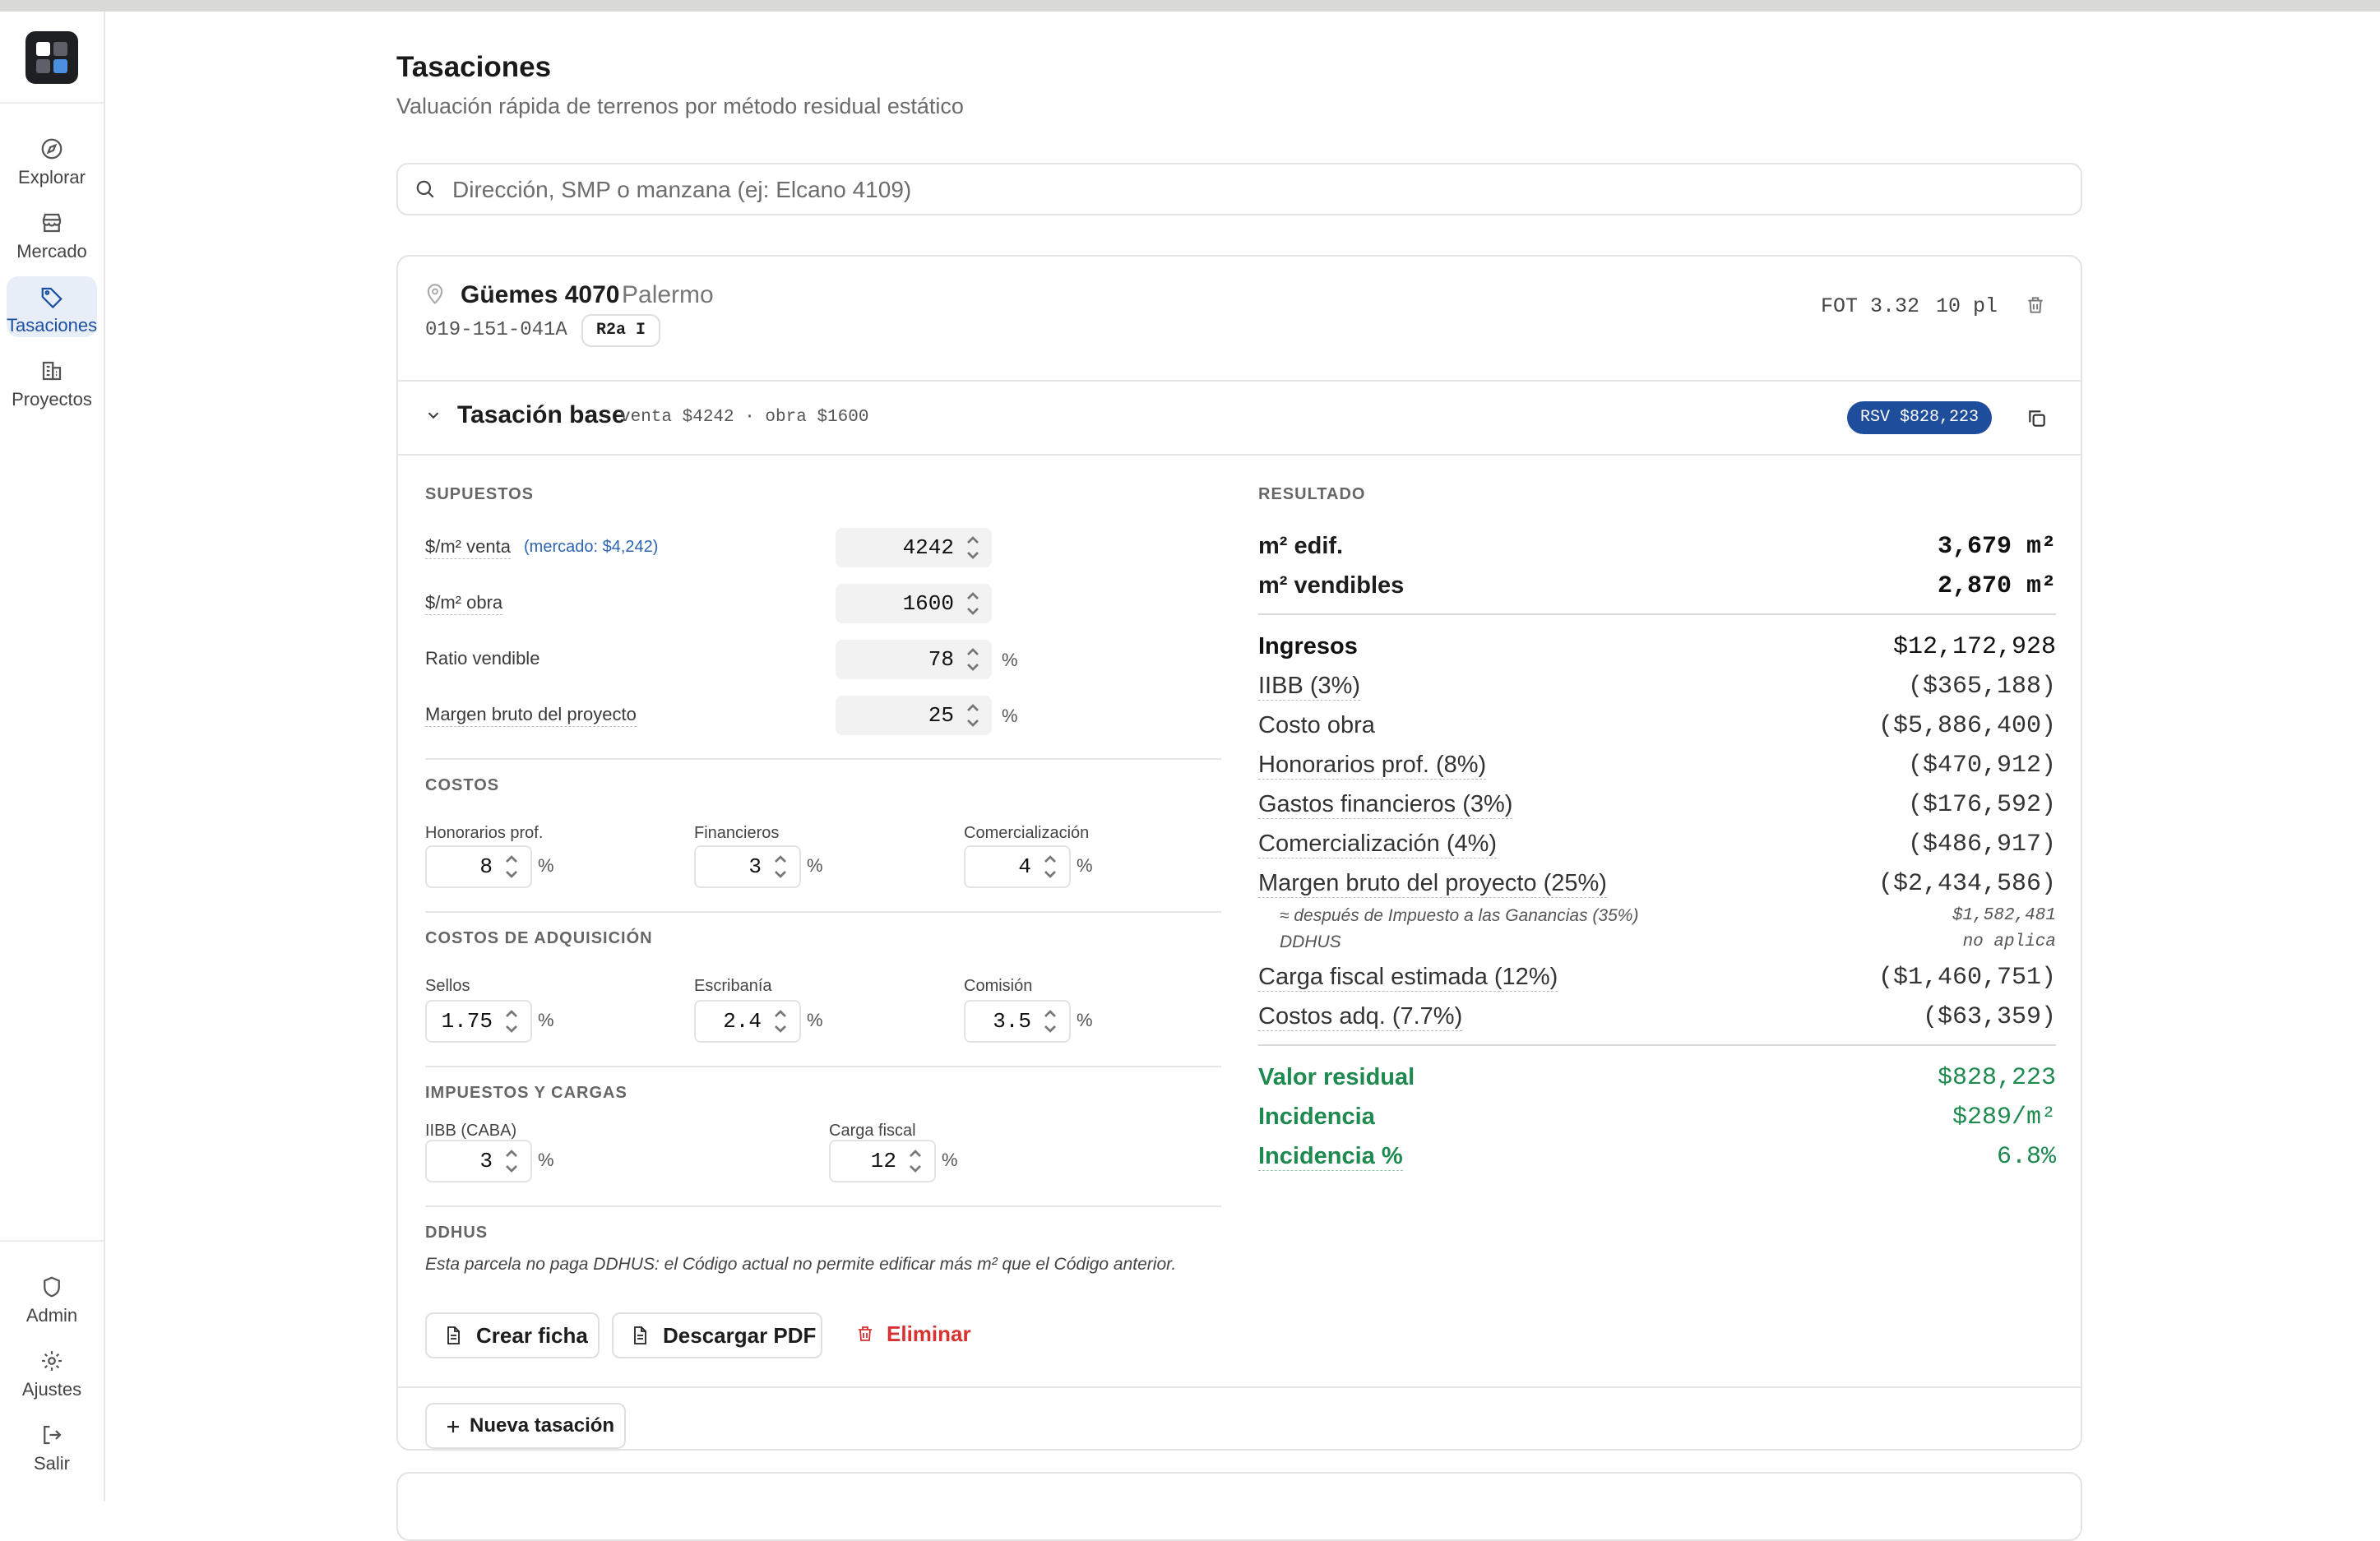  What do you see at coordinates (478, 1161) in the screenshot?
I see `iibb-input: 3` at bounding box center [478, 1161].